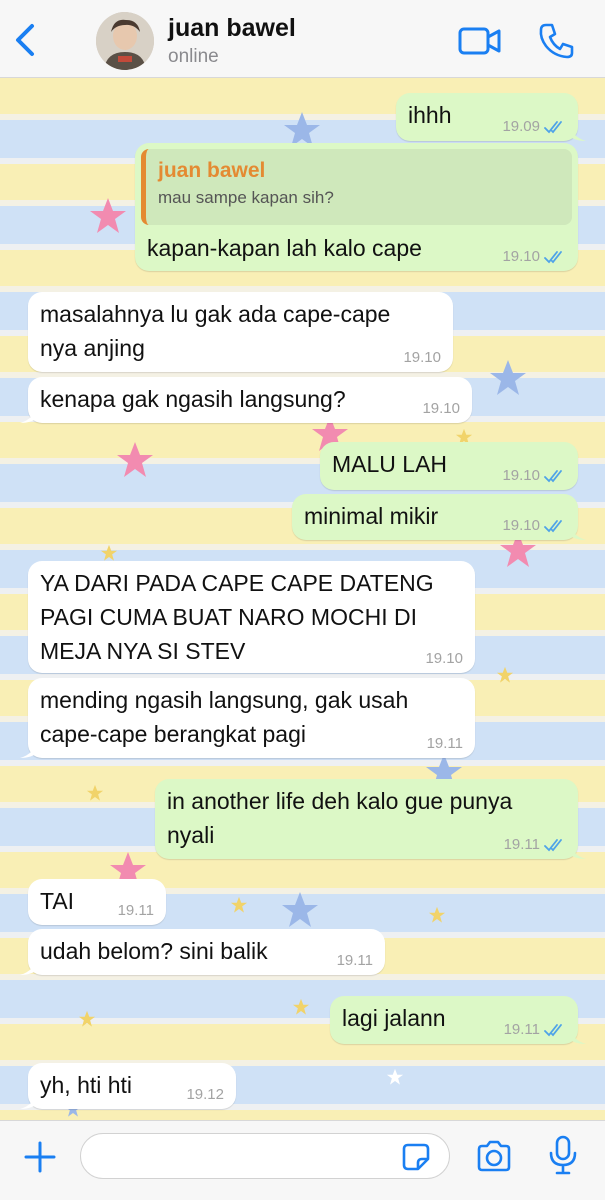 The height and width of the screenshot is (1200, 605). I want to click on message-text-line: MEJA NYA SI STEV, so click(143, 651).